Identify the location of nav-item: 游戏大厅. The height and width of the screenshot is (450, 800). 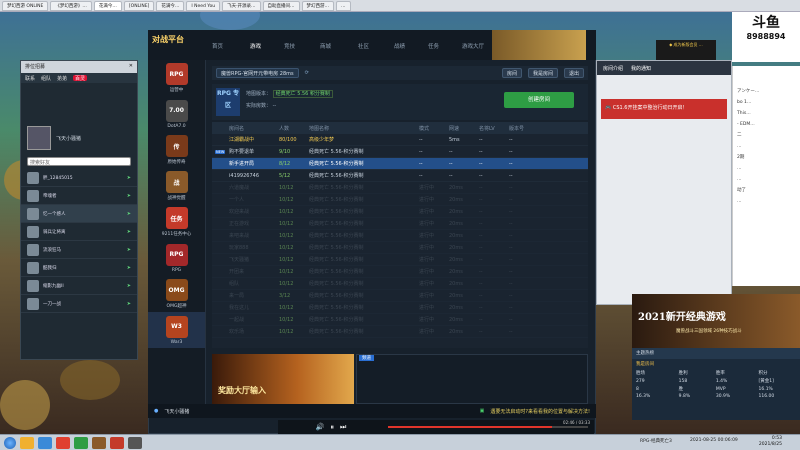
(473, 46).